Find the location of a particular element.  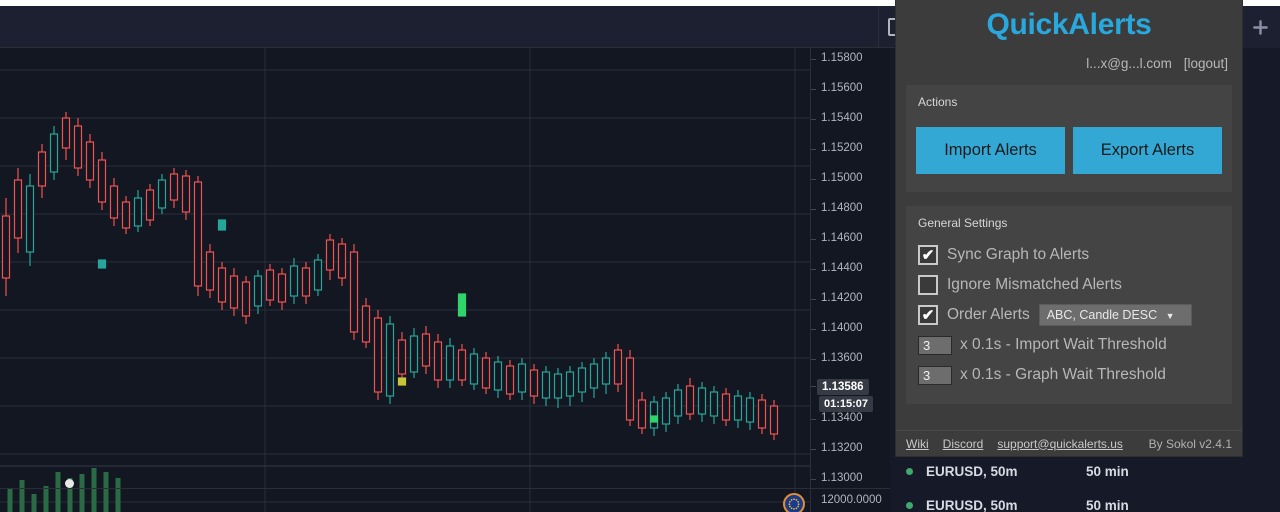

setting-row-ignore-mismatched: Ignore Mismatched Alerts is located at coordinates (1069, 285).